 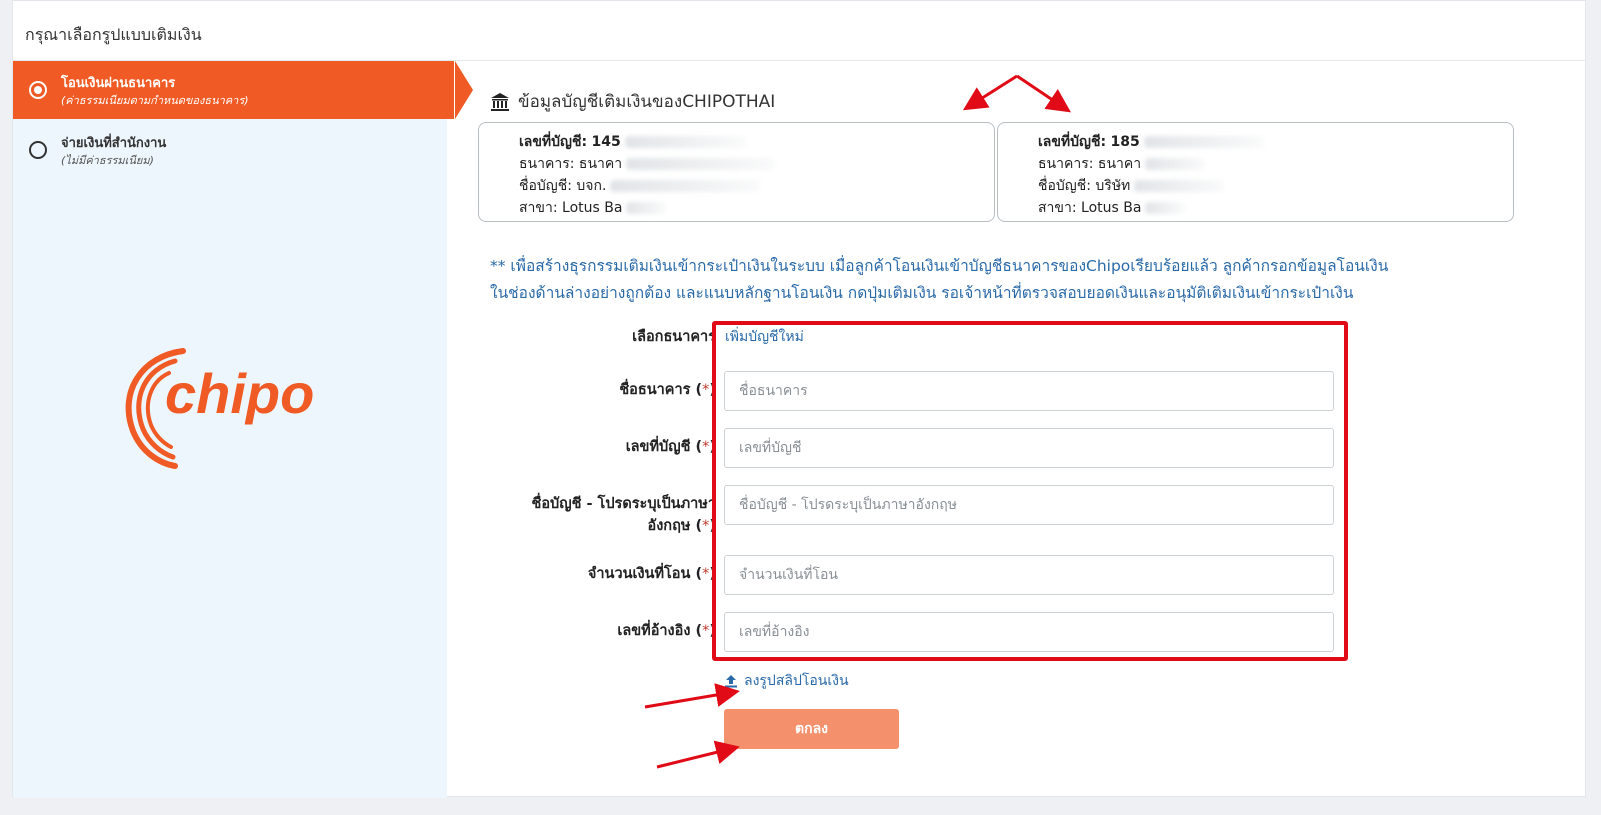 I want to click on reference-input, so click(x=1029, y=632).